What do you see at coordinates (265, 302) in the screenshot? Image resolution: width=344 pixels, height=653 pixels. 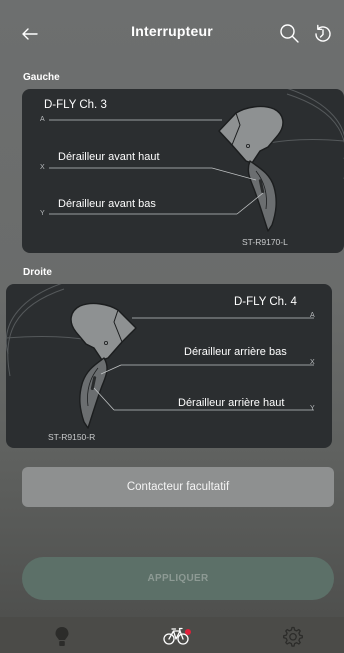 I see `switch-label-a: D-FLY Ch. 4` at bounding box center [265, 302].